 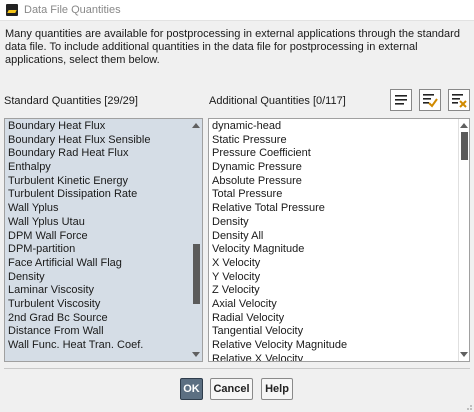 I want to click on list-item: Axial Velocity, so click(x=333, y=305).